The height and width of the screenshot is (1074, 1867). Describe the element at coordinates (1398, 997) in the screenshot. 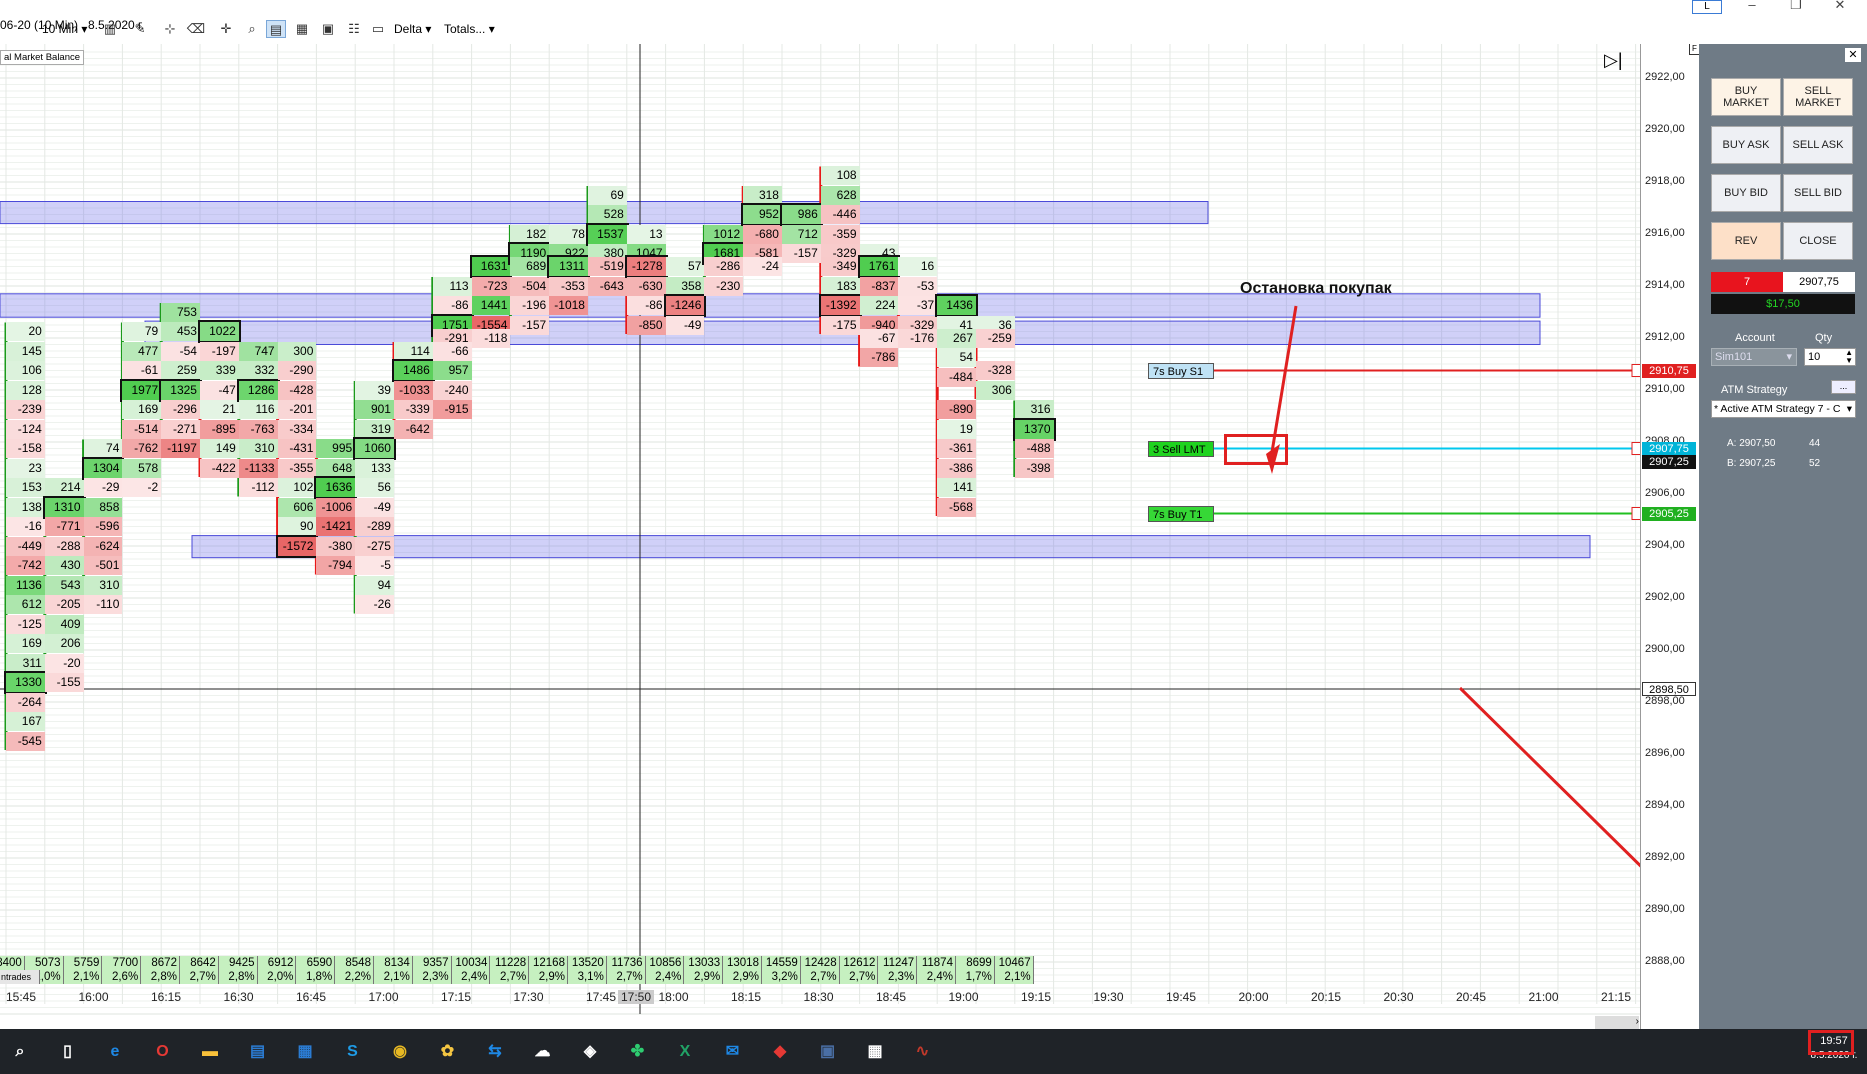

I see `time-label: 20:30` at that location.